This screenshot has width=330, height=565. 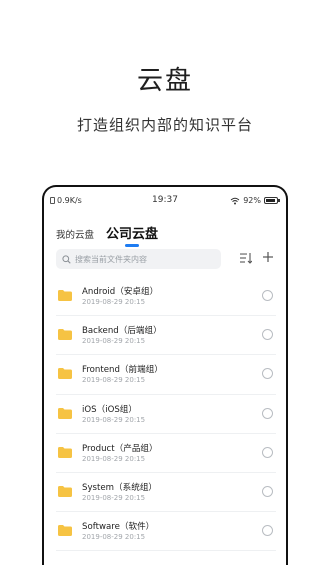 What do you see at coordinates (166, 297) in the screenshot?
I see `folder-row: Android（安卓组） 2019-08-29 20:15` at bounding box center [166, 297].